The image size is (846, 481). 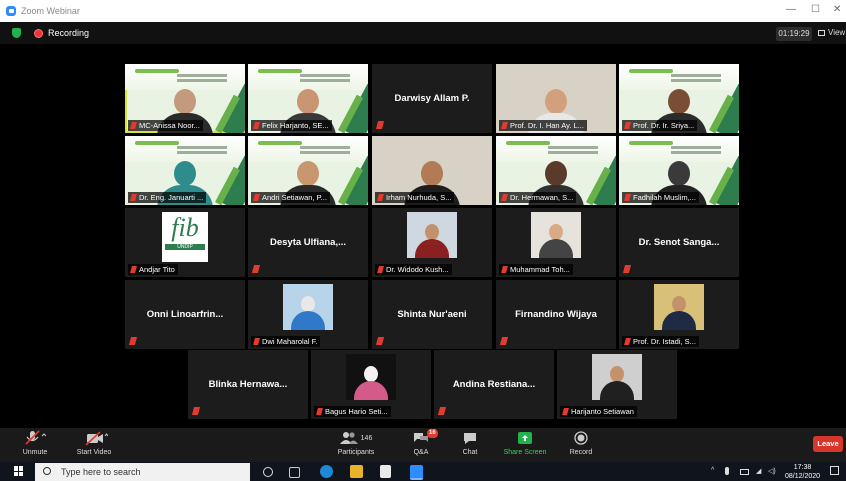 What do you see at coordinates (598, 411) in the screenshot?
I see `participant-name-label: Harijanto Setiawan` at bounding box center [598, 411].